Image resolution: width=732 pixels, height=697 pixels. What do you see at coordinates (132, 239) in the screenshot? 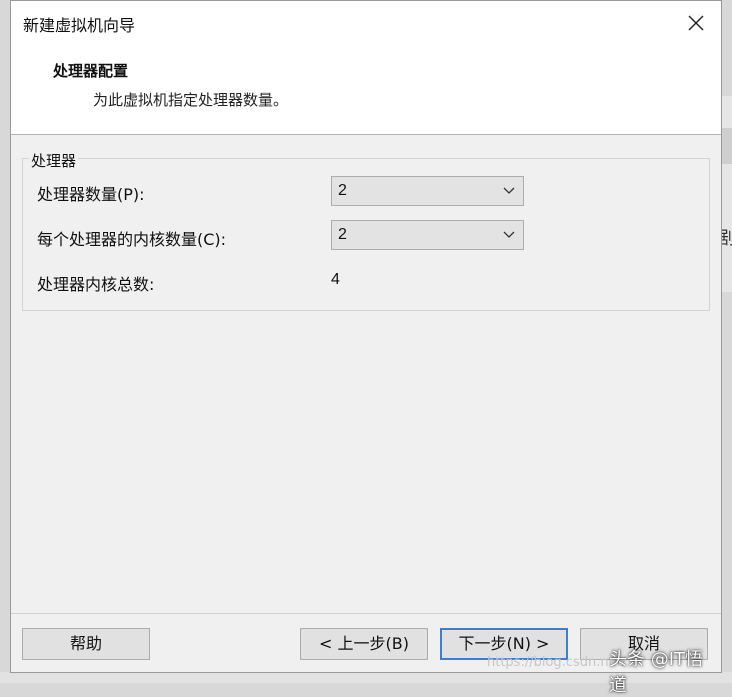
I see `cores-per-processor-label: 每个处理器的内核数量(C):` at bounding box center [132, 239].